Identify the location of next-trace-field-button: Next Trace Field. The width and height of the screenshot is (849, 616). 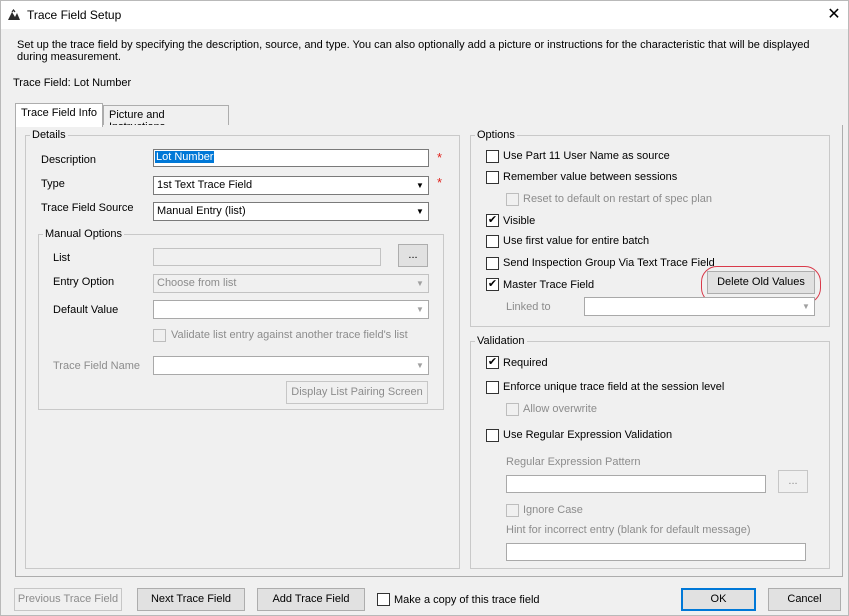
(191, 599).